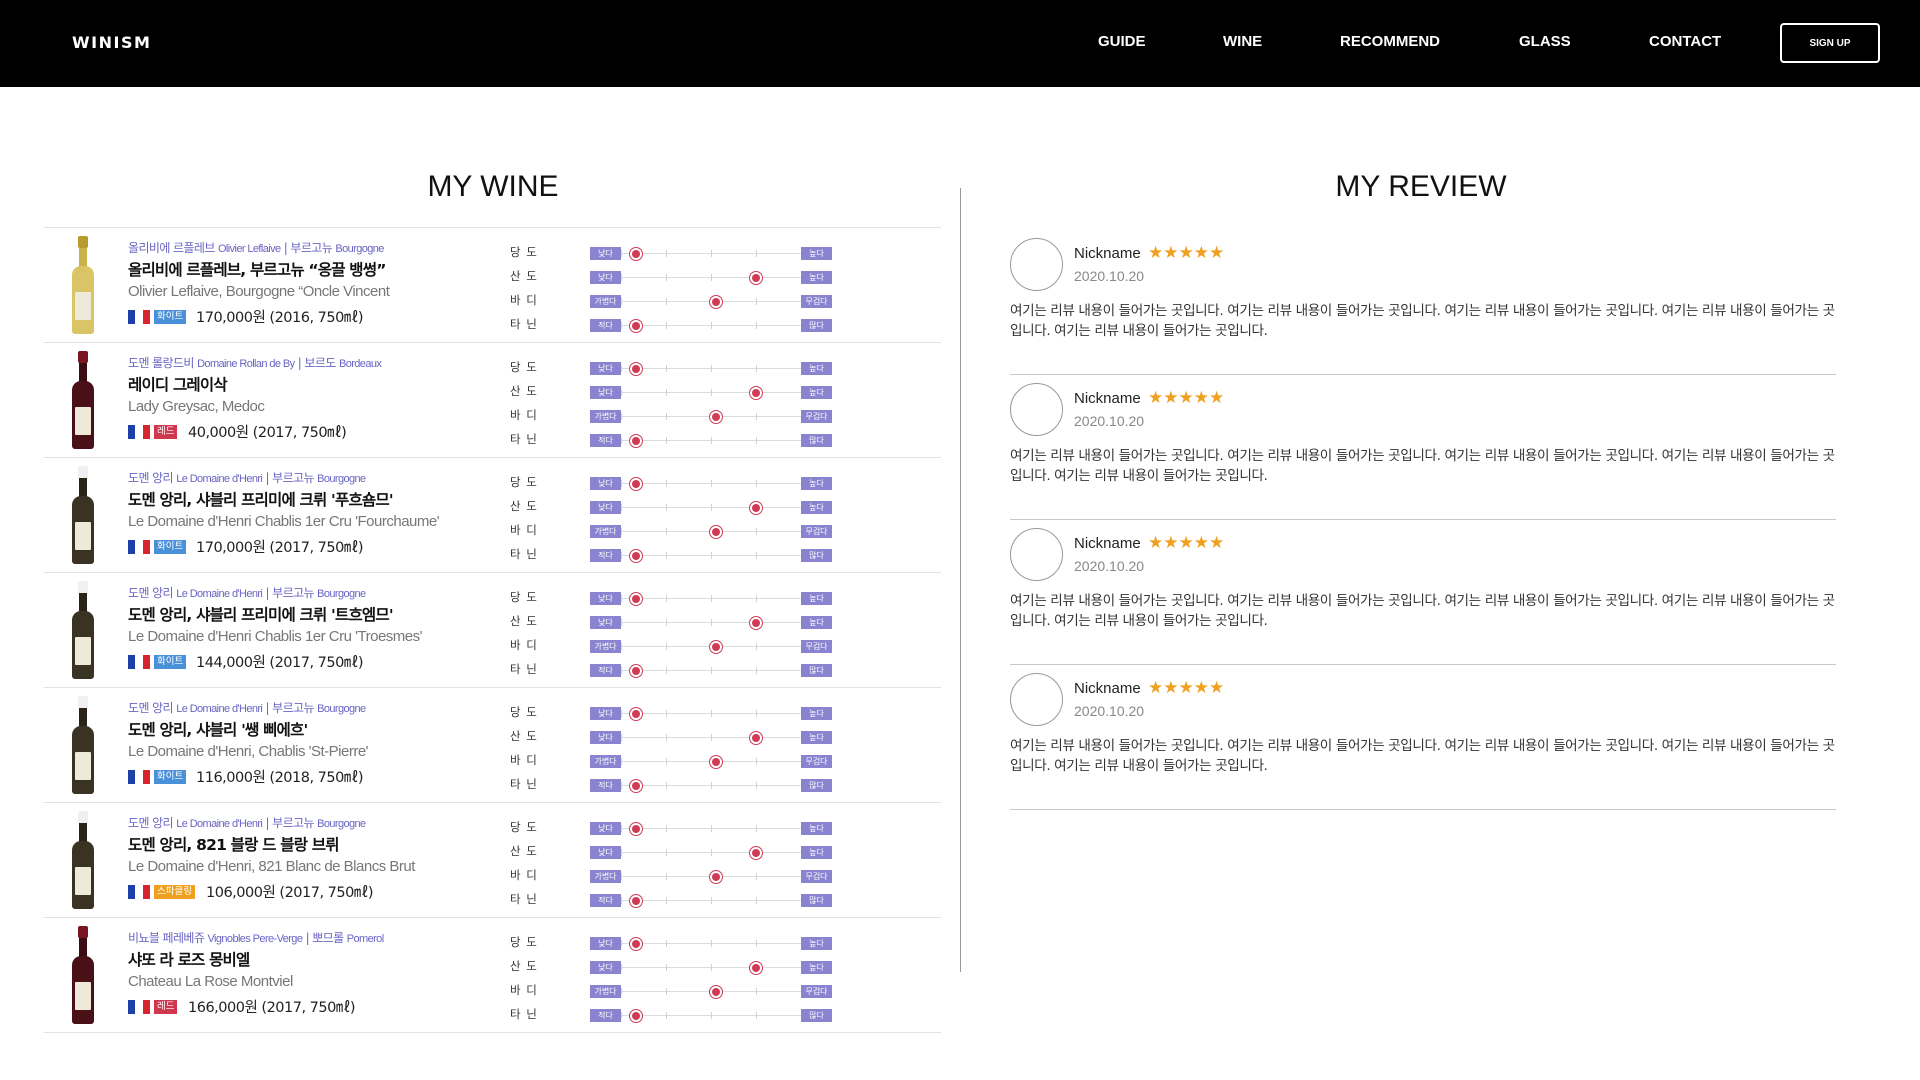 The height and width of the screenshot is (1080, 1920). Describe the element at coordinates (189, 959) in the screenshot. I see `wine-name-ko: 샤또 라 로즈 몽비엘` at that location.